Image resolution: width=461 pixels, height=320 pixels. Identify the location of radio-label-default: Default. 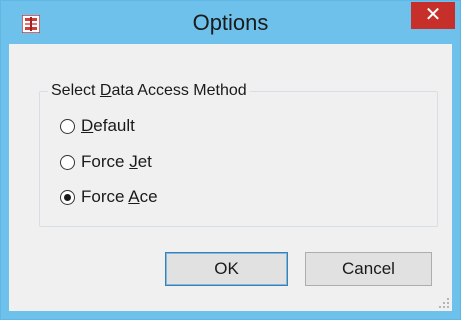
(108, 125).